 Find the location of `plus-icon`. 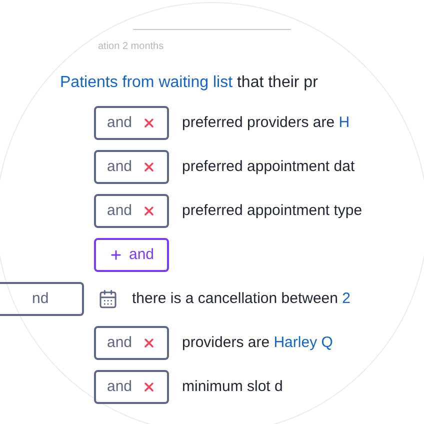

plus-icon is located at coordinates (115, 255).